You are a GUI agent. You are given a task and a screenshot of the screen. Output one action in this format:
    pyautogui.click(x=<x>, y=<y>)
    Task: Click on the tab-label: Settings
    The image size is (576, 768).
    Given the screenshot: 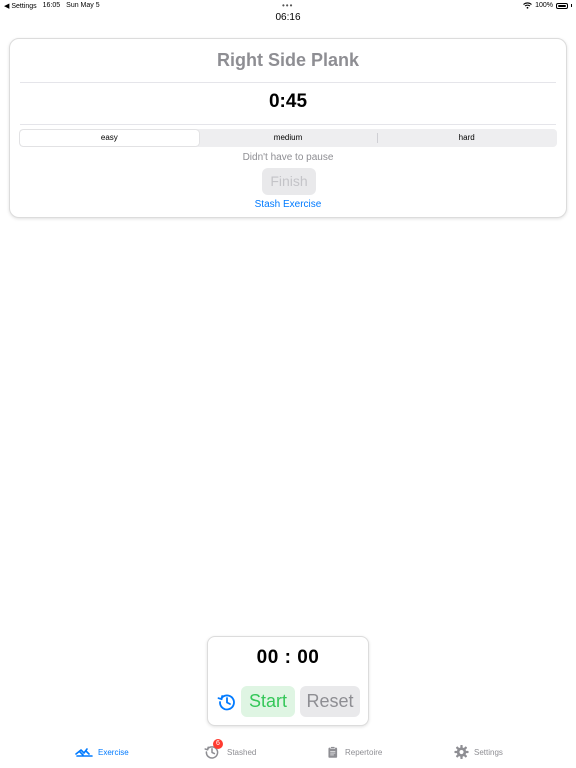 What is the action you would take?
    pyautogui.click(x=488, y=752)
    